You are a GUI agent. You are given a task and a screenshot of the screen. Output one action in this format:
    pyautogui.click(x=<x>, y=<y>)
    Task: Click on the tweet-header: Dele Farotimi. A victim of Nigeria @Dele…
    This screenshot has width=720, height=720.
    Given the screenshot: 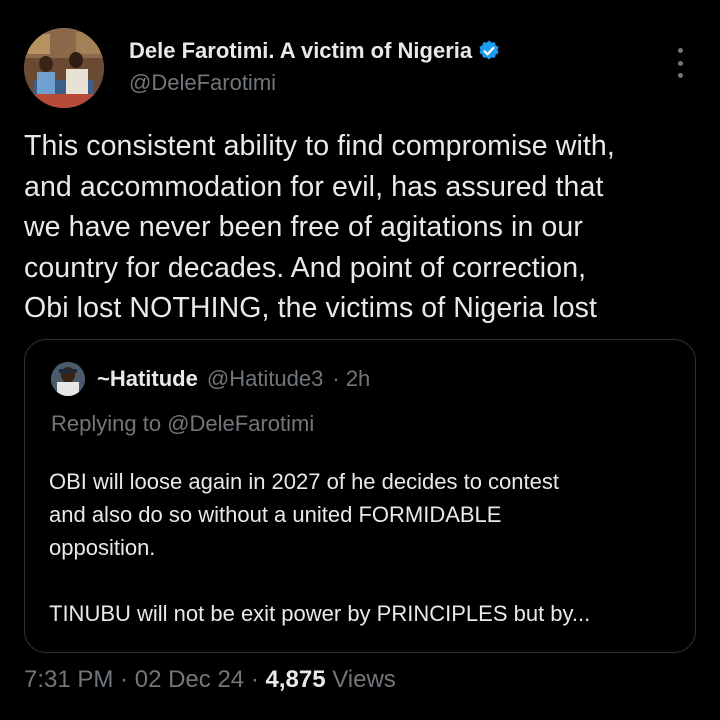 What is the action you would take?
    pyautogui.click(x=360, y=69)
    